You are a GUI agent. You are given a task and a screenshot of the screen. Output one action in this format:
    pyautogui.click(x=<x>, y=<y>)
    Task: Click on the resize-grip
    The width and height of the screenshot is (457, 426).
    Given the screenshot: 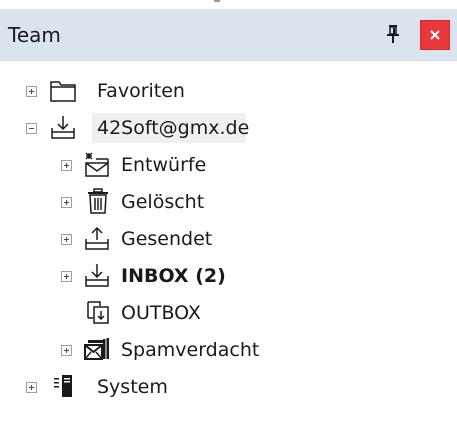 What is the action you would take?
    pyautogui.click(x=217, y=1)
    